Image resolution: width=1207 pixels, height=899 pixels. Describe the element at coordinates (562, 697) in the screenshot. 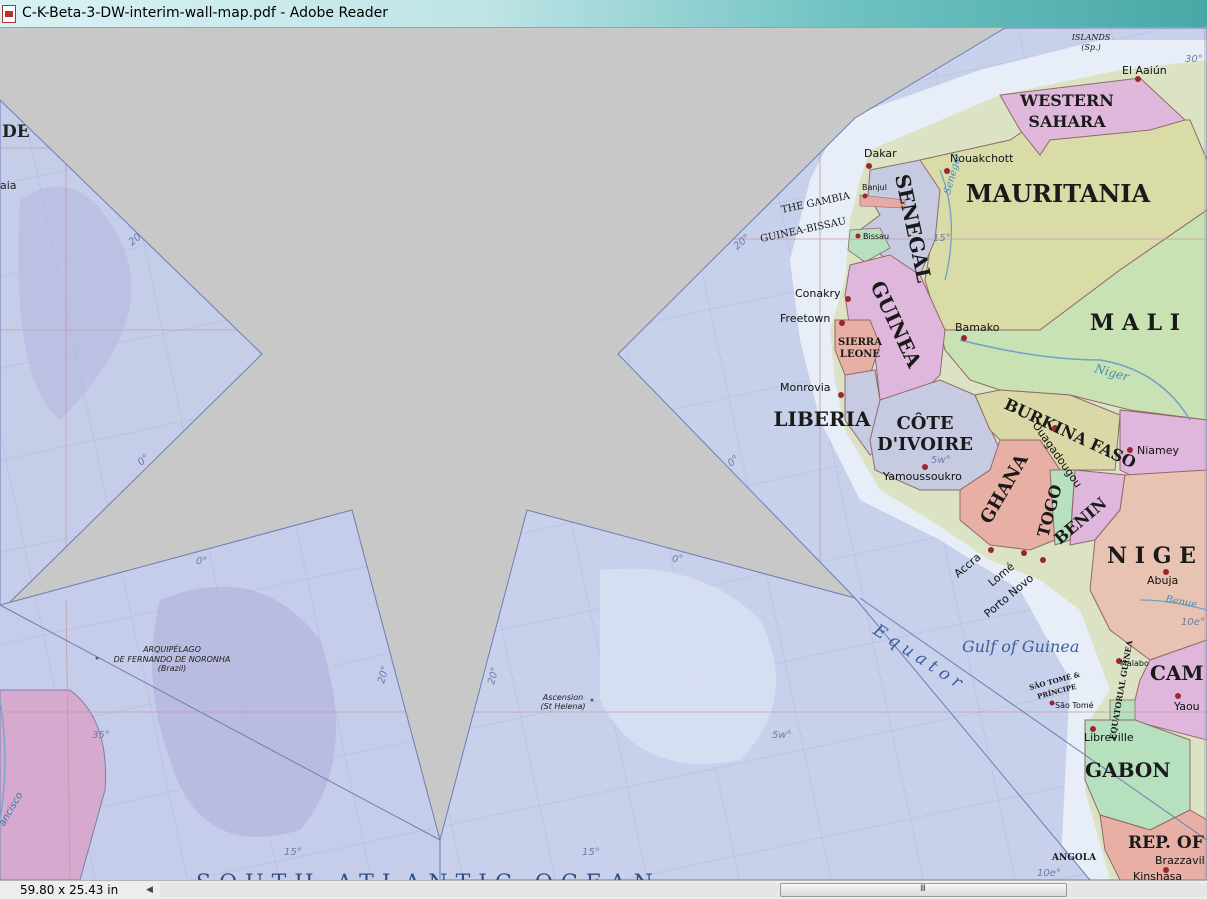

I see `label-ascension-1: Ascension` at that location.